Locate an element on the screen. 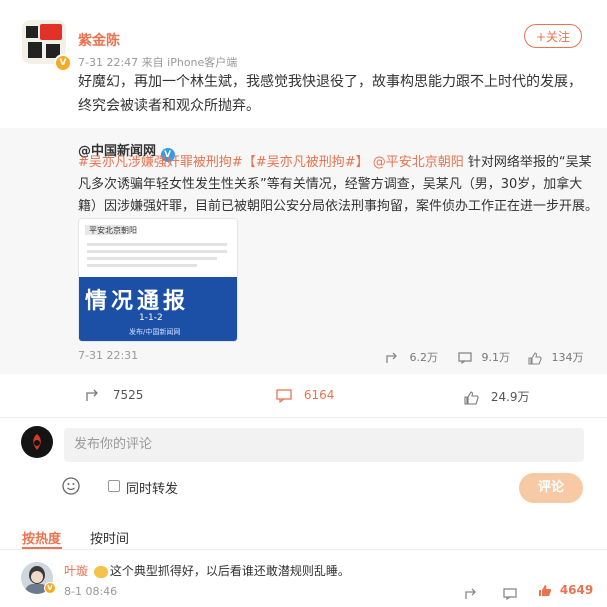 This screenshot has width=607, height=607. thumb-header: 平安北京朝阳 is located at coordinates (113, 230).